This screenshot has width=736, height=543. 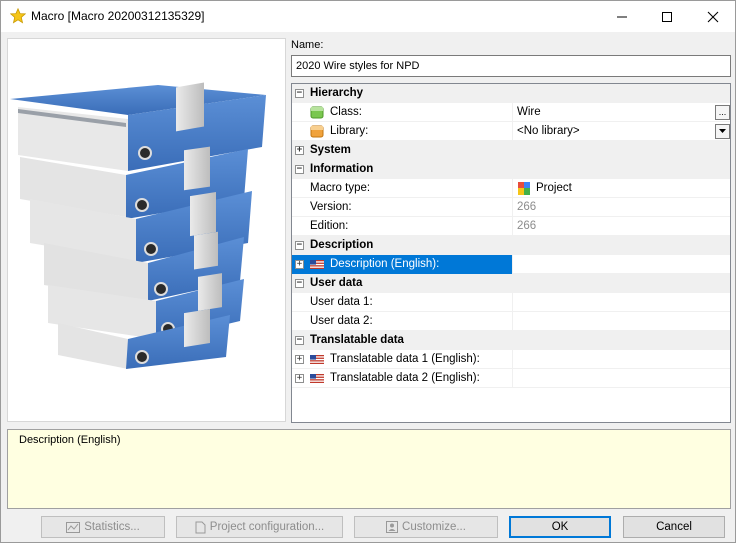 I want to click on library-value: <No library>, so click(x=548, y=131).